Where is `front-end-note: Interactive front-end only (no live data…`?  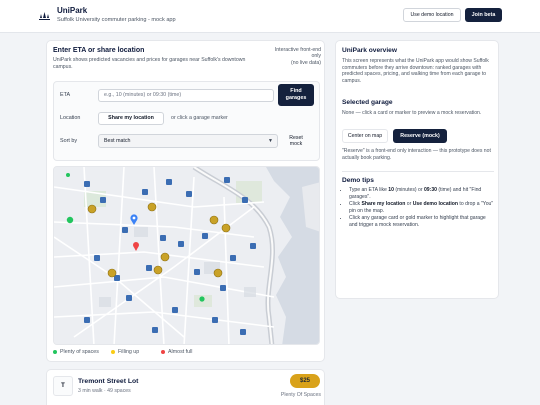
front-end-note: Interactive front-end only (no live data… is located at coordinates (291, 56).